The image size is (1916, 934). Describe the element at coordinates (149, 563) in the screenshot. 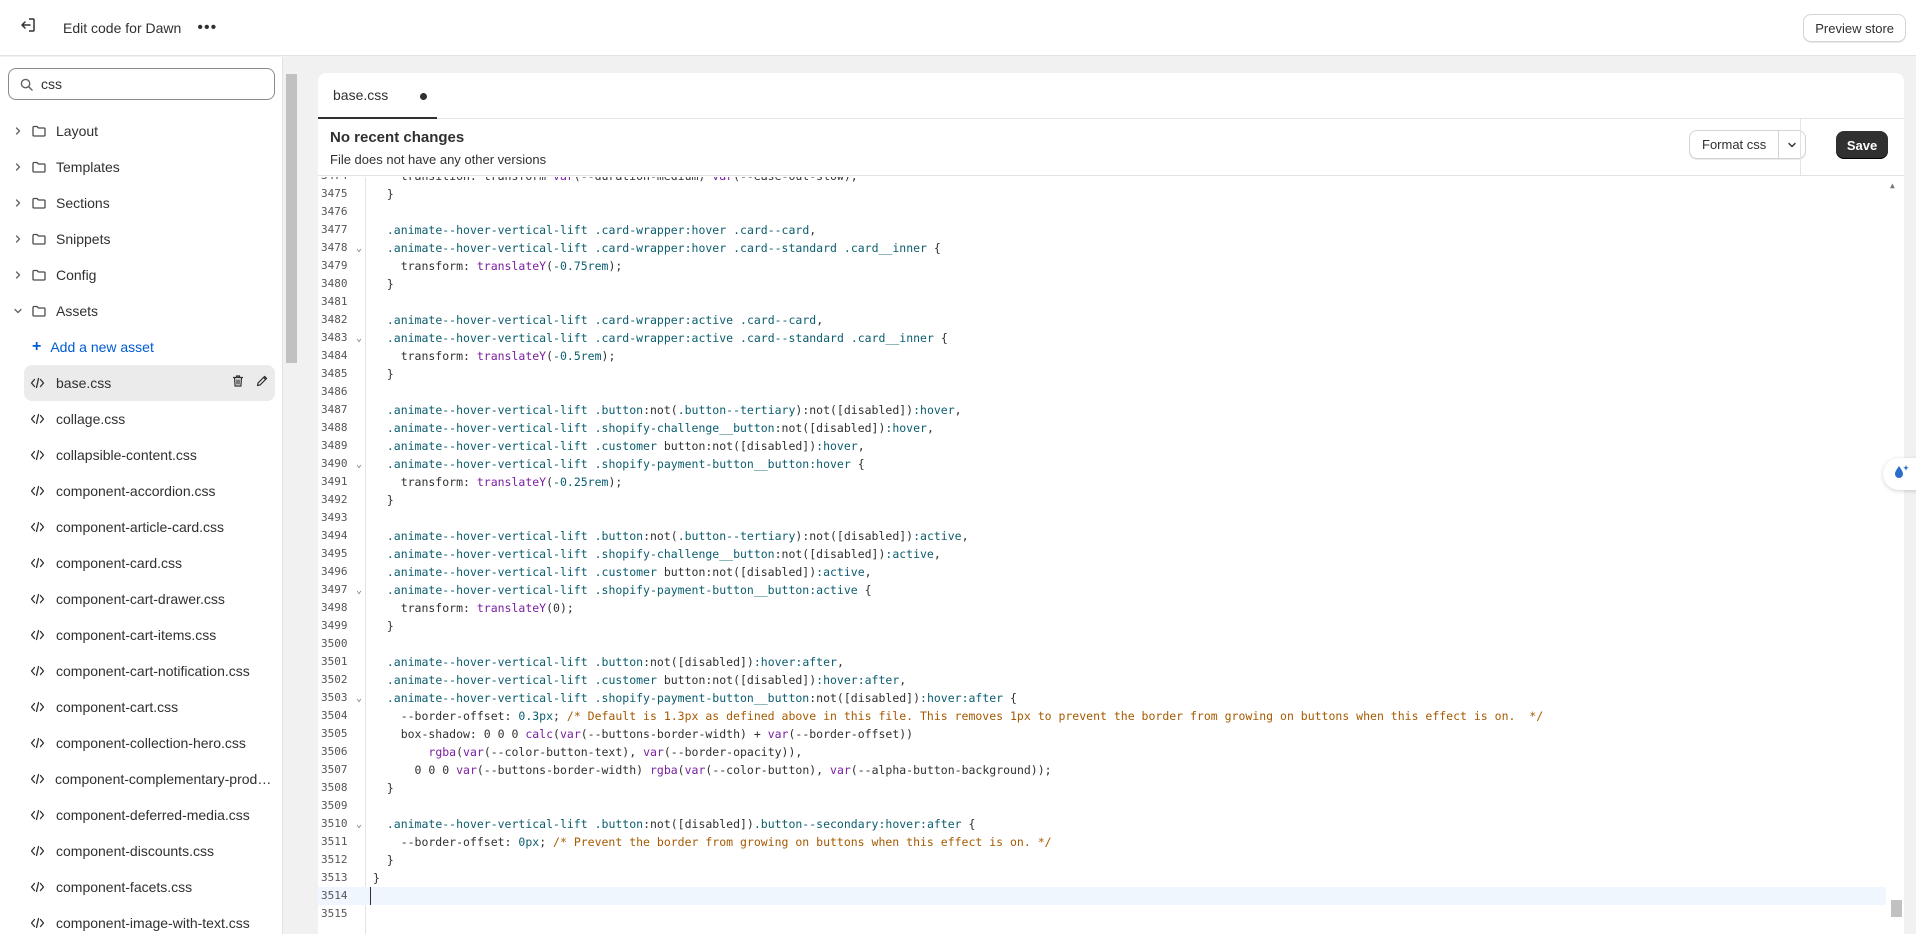

I see `asset-file-item: component-card.css` at that location.